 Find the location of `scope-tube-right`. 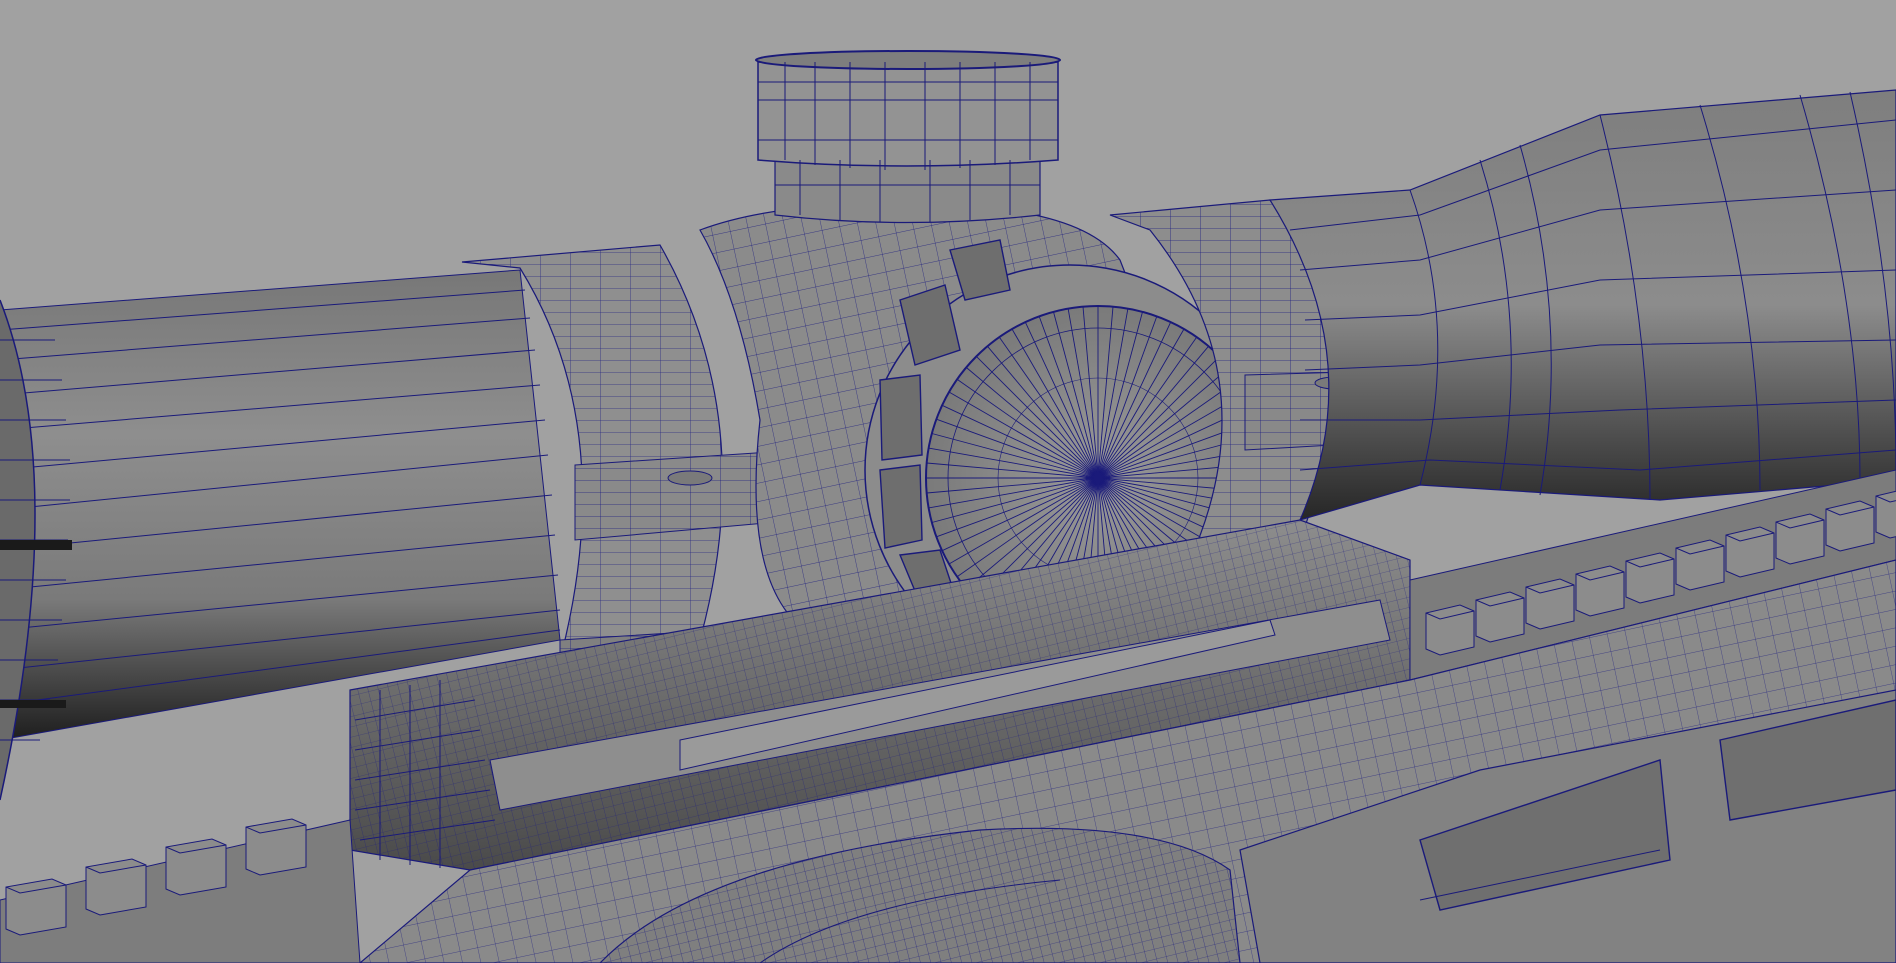

scope-tube-right is located at coordinates (1582, 305).